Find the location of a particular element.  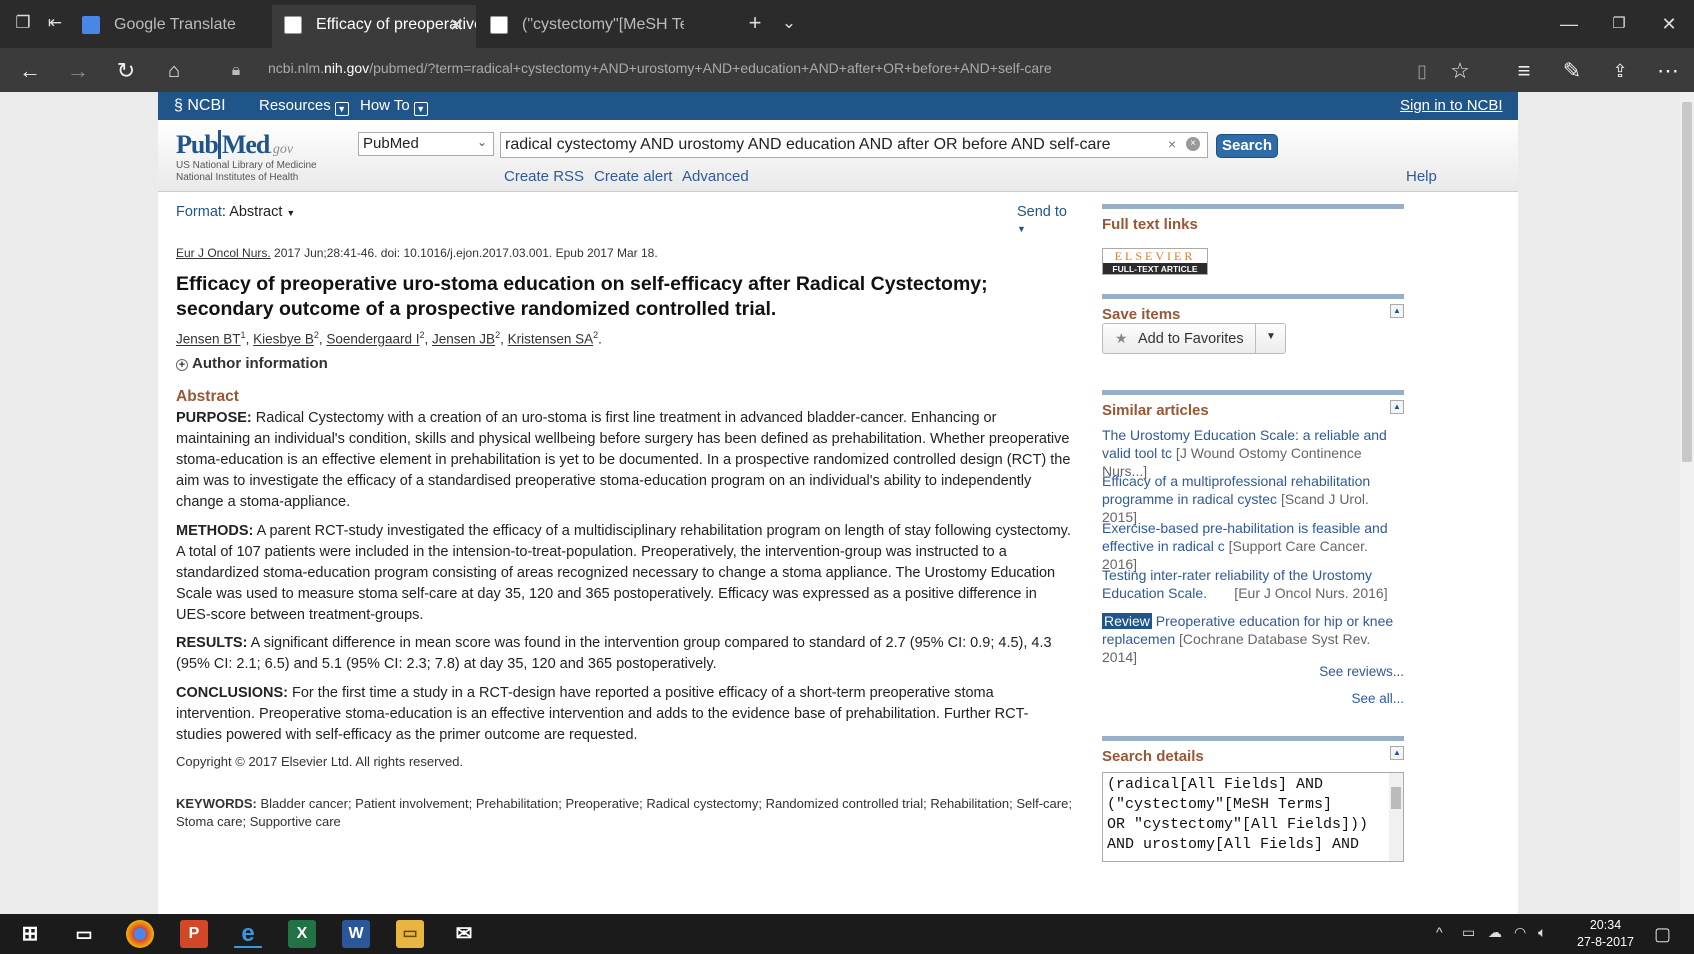

url-domain-prefix: ncbi.nlm. is located at coordinates (296, 68).